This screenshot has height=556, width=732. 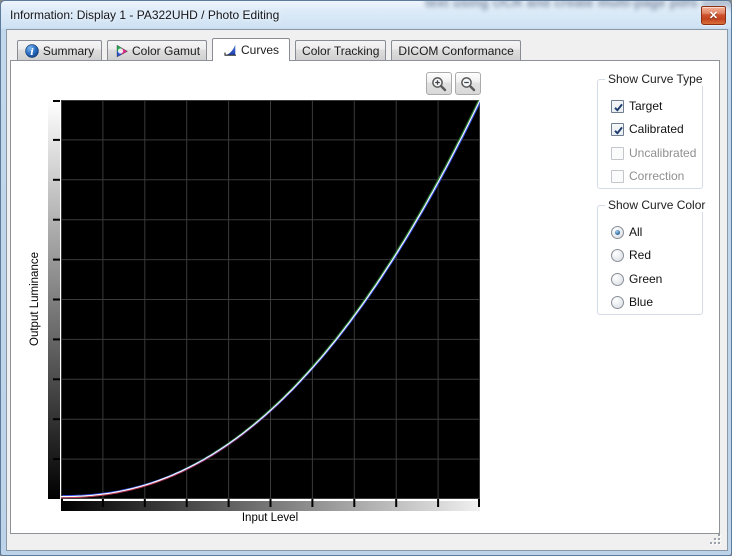 I want to click on svg-text: i, so click(x=32, y=52).